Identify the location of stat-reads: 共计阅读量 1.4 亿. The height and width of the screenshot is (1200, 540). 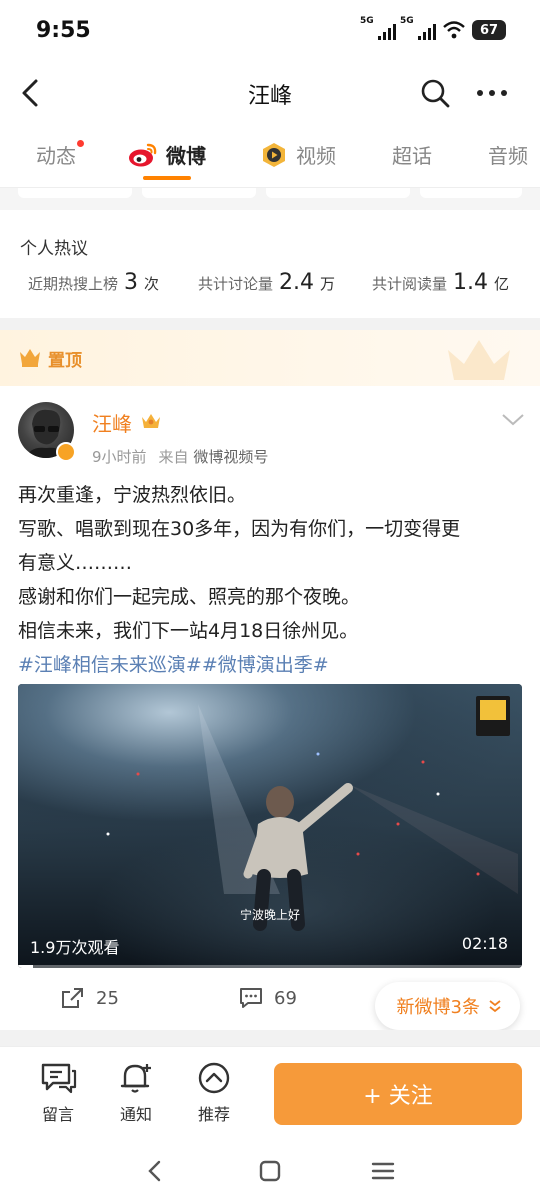
(441, 282).